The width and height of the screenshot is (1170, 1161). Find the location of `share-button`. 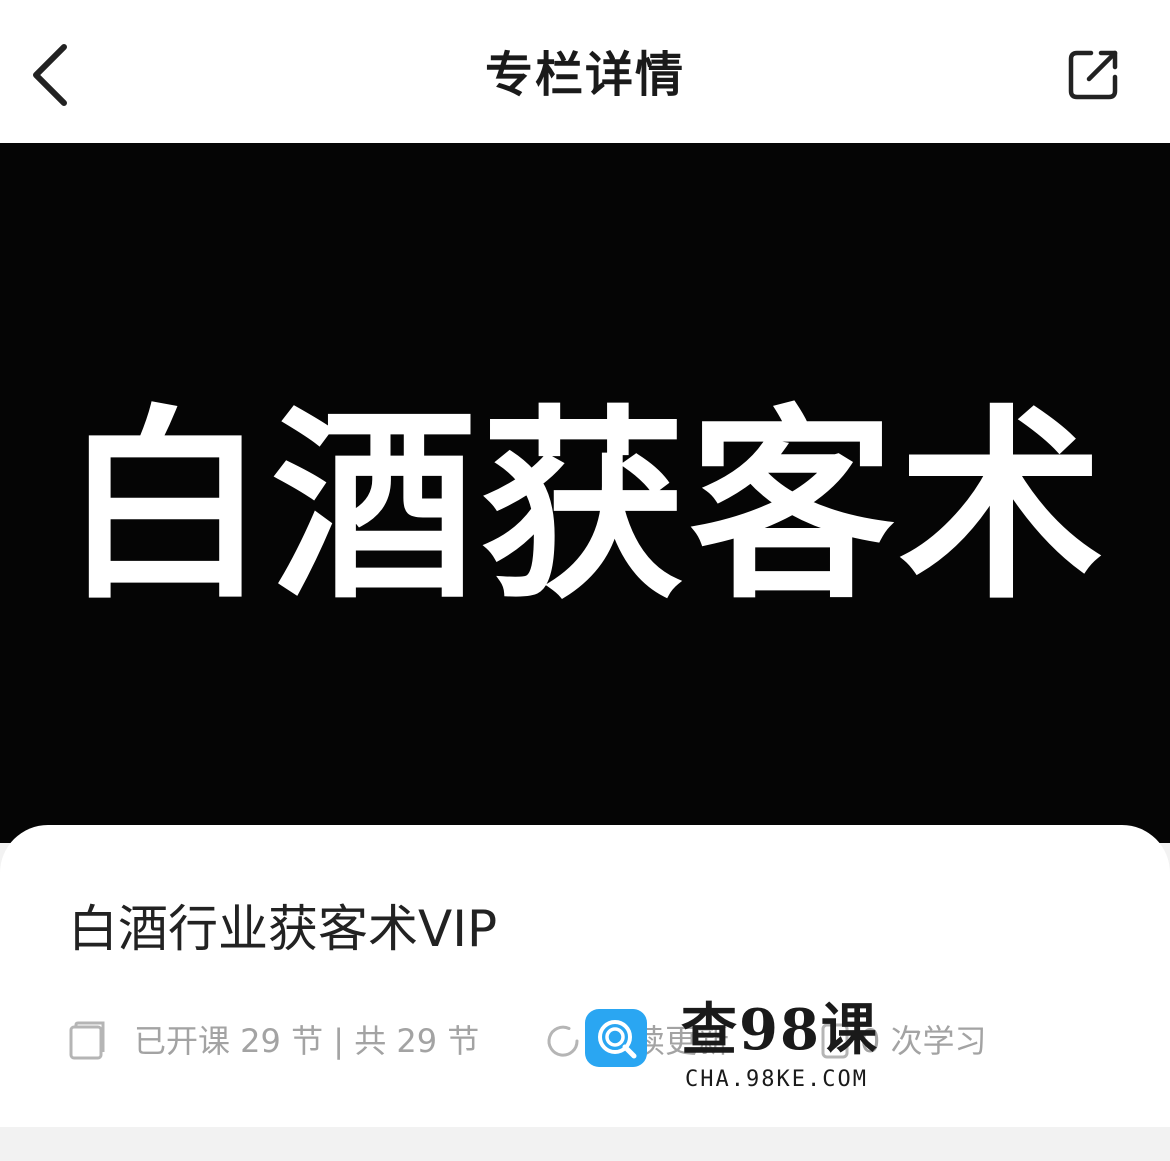

share-button is located at coordinates (1094, 74).